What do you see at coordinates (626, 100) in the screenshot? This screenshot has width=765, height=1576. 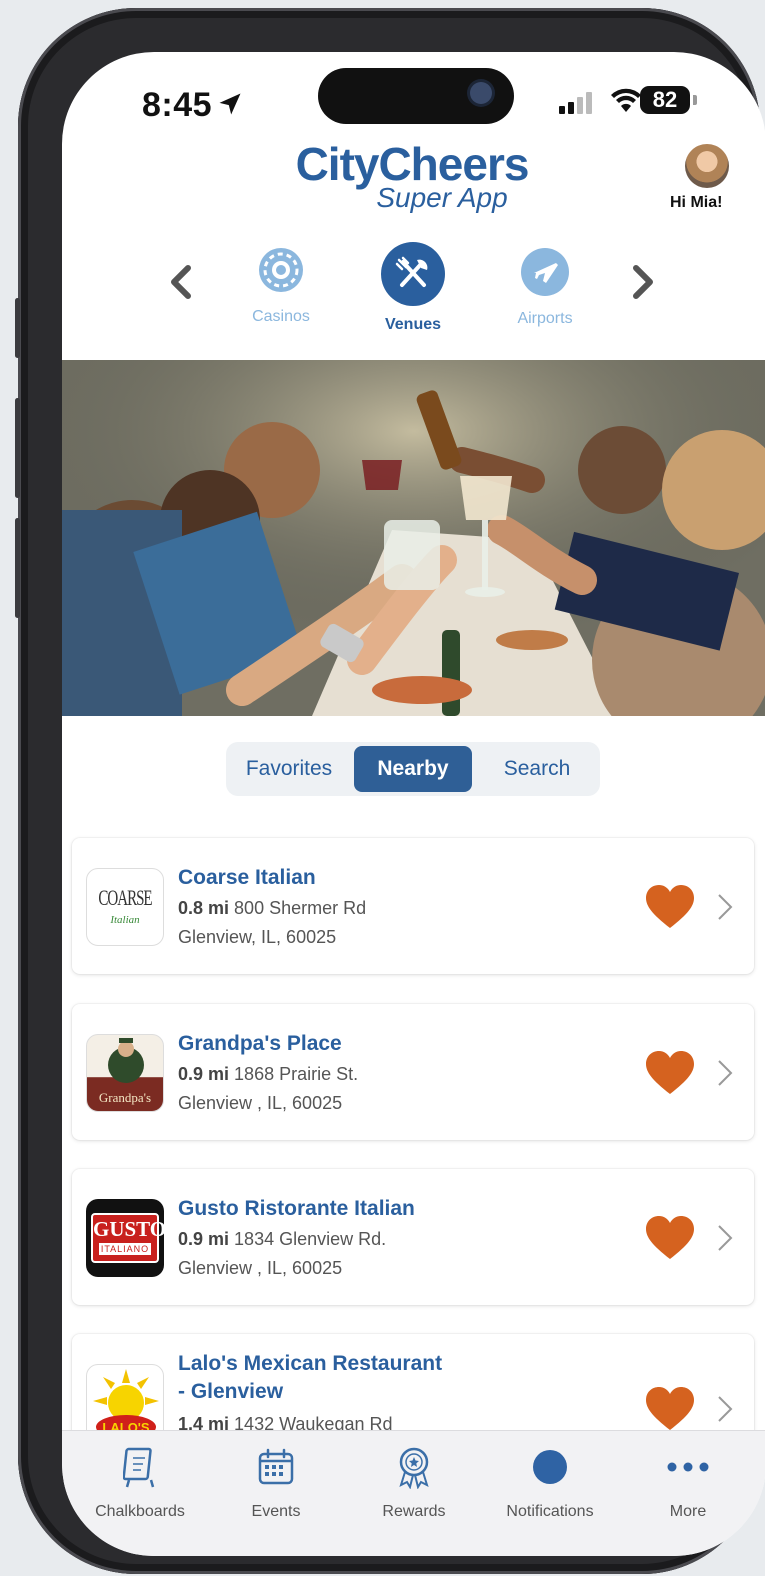 I see `wifi-icon` at bounding box center [626, 100].